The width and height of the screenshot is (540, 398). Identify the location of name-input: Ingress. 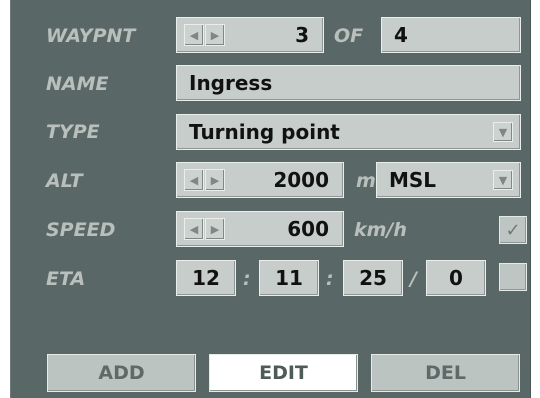
(348, 83).